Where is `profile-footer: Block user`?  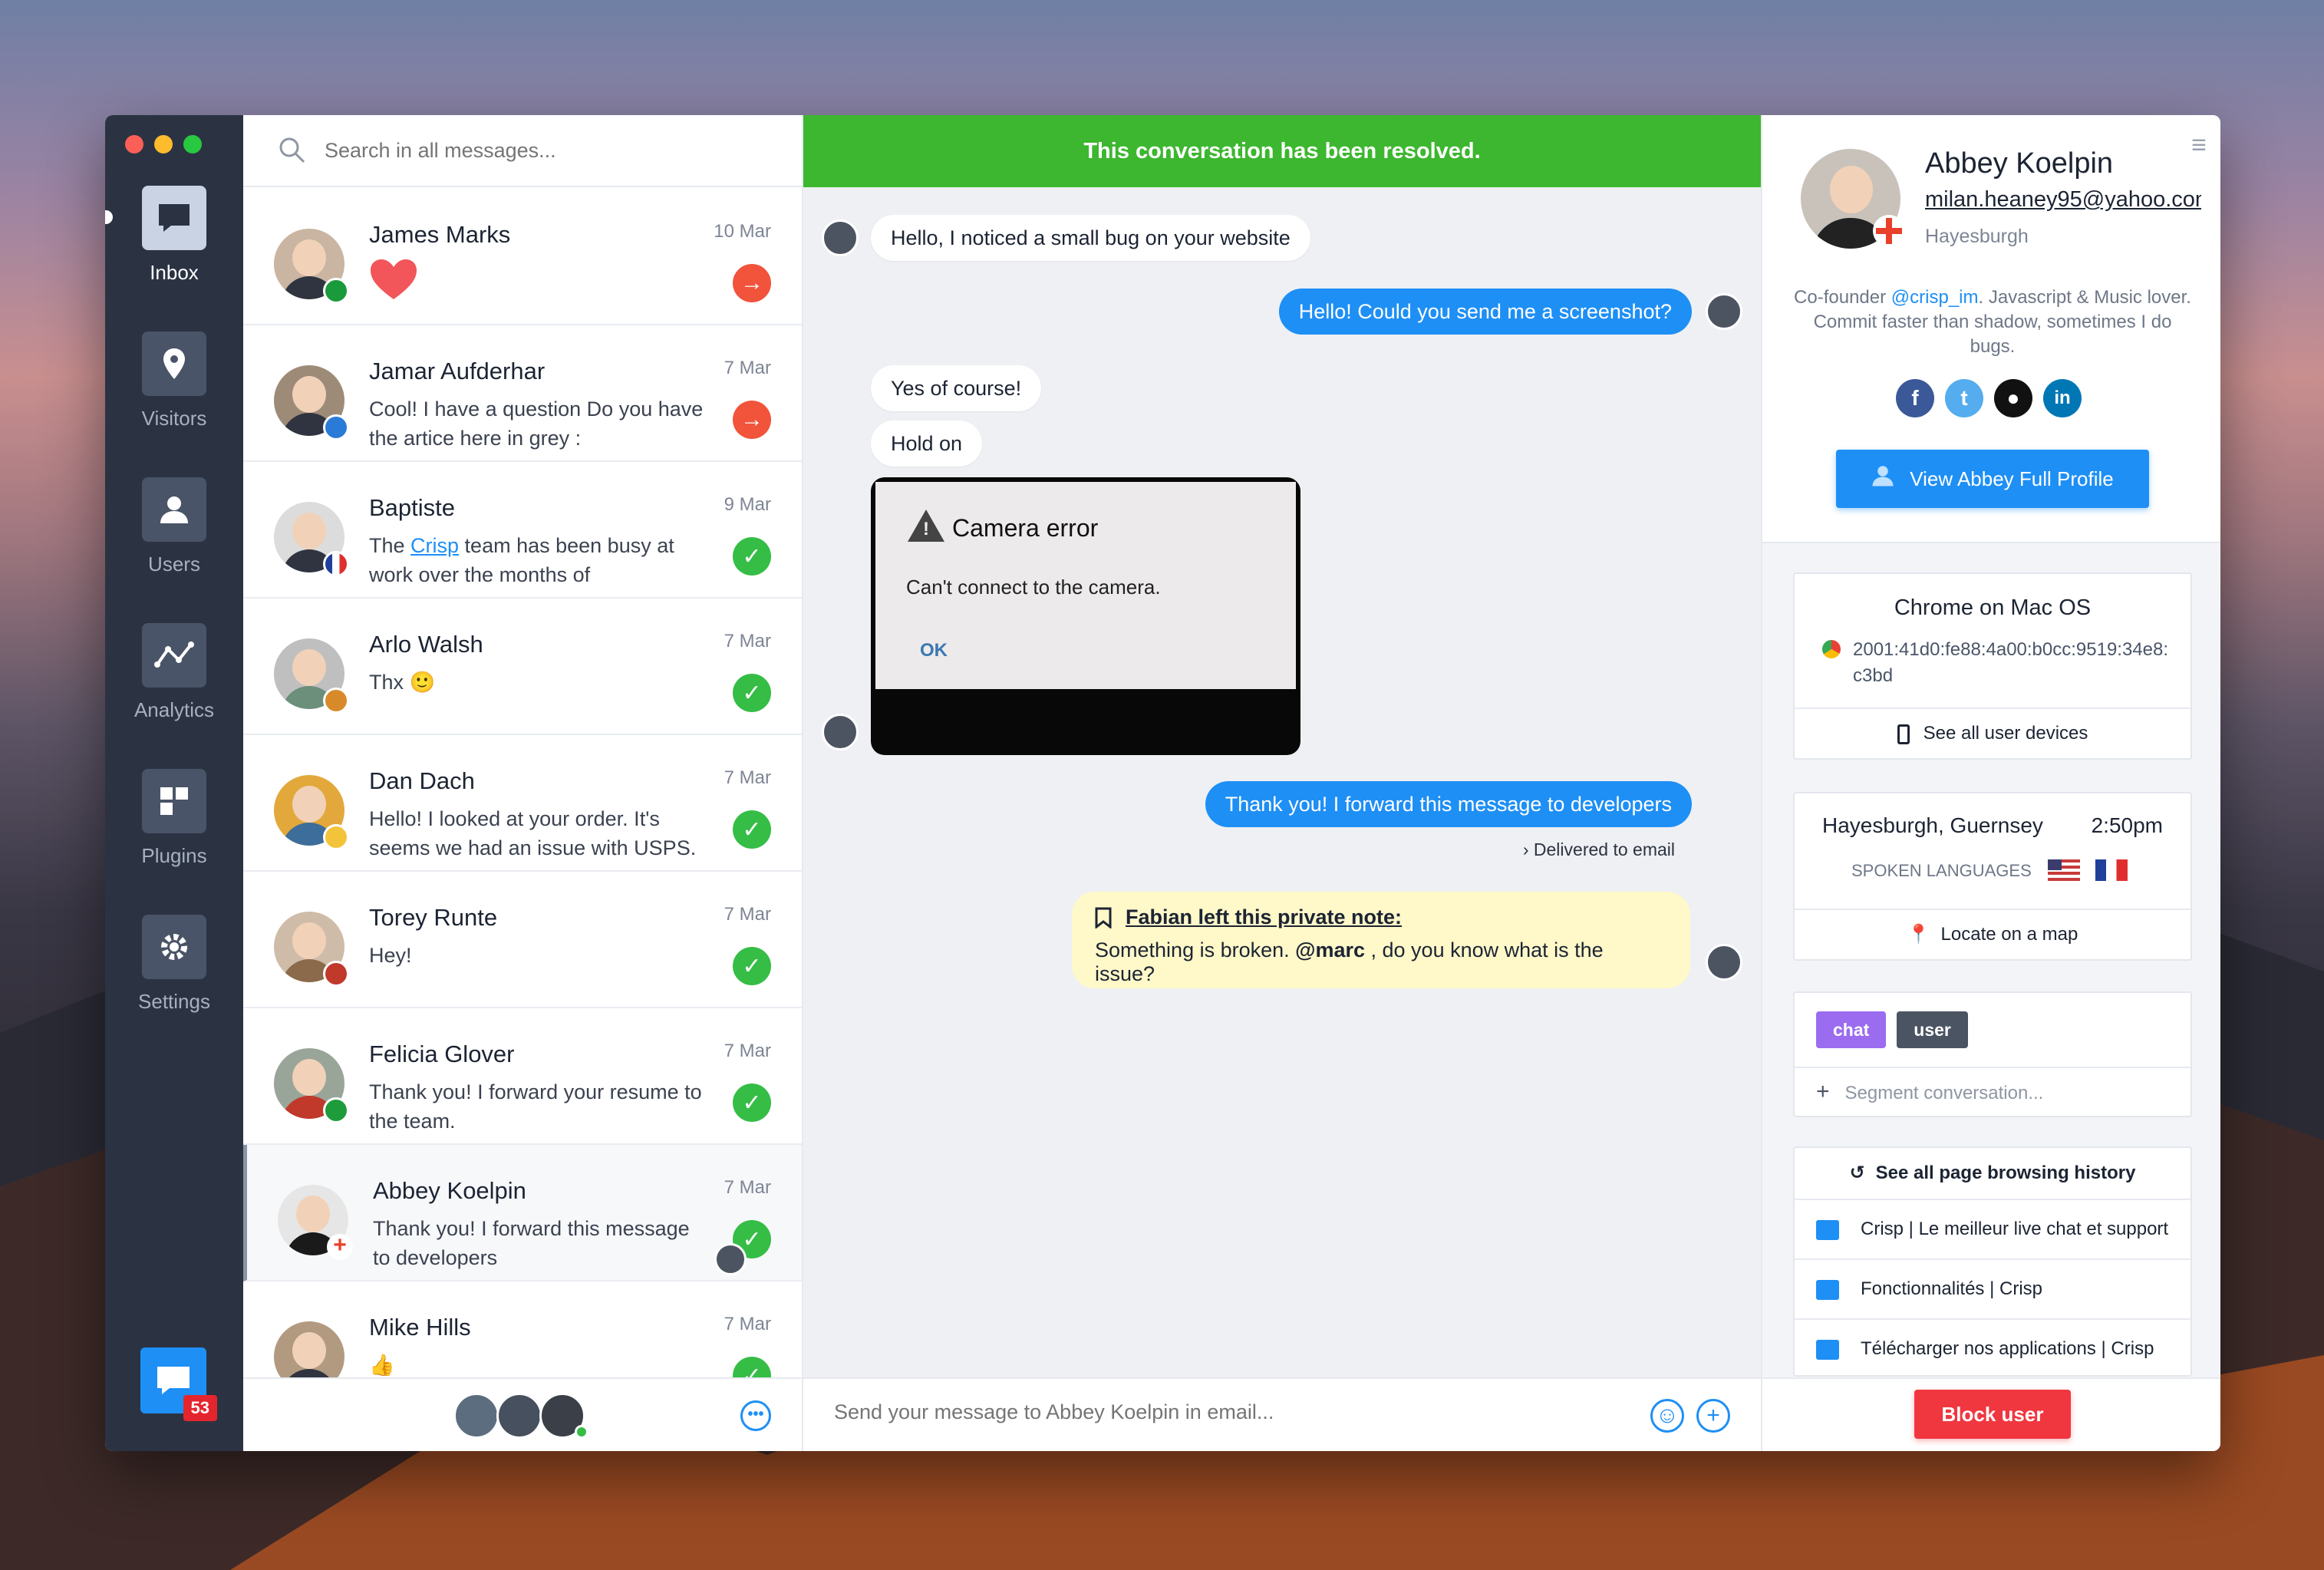 profile-footer: Block user is located at coordinates (1991, 1414).